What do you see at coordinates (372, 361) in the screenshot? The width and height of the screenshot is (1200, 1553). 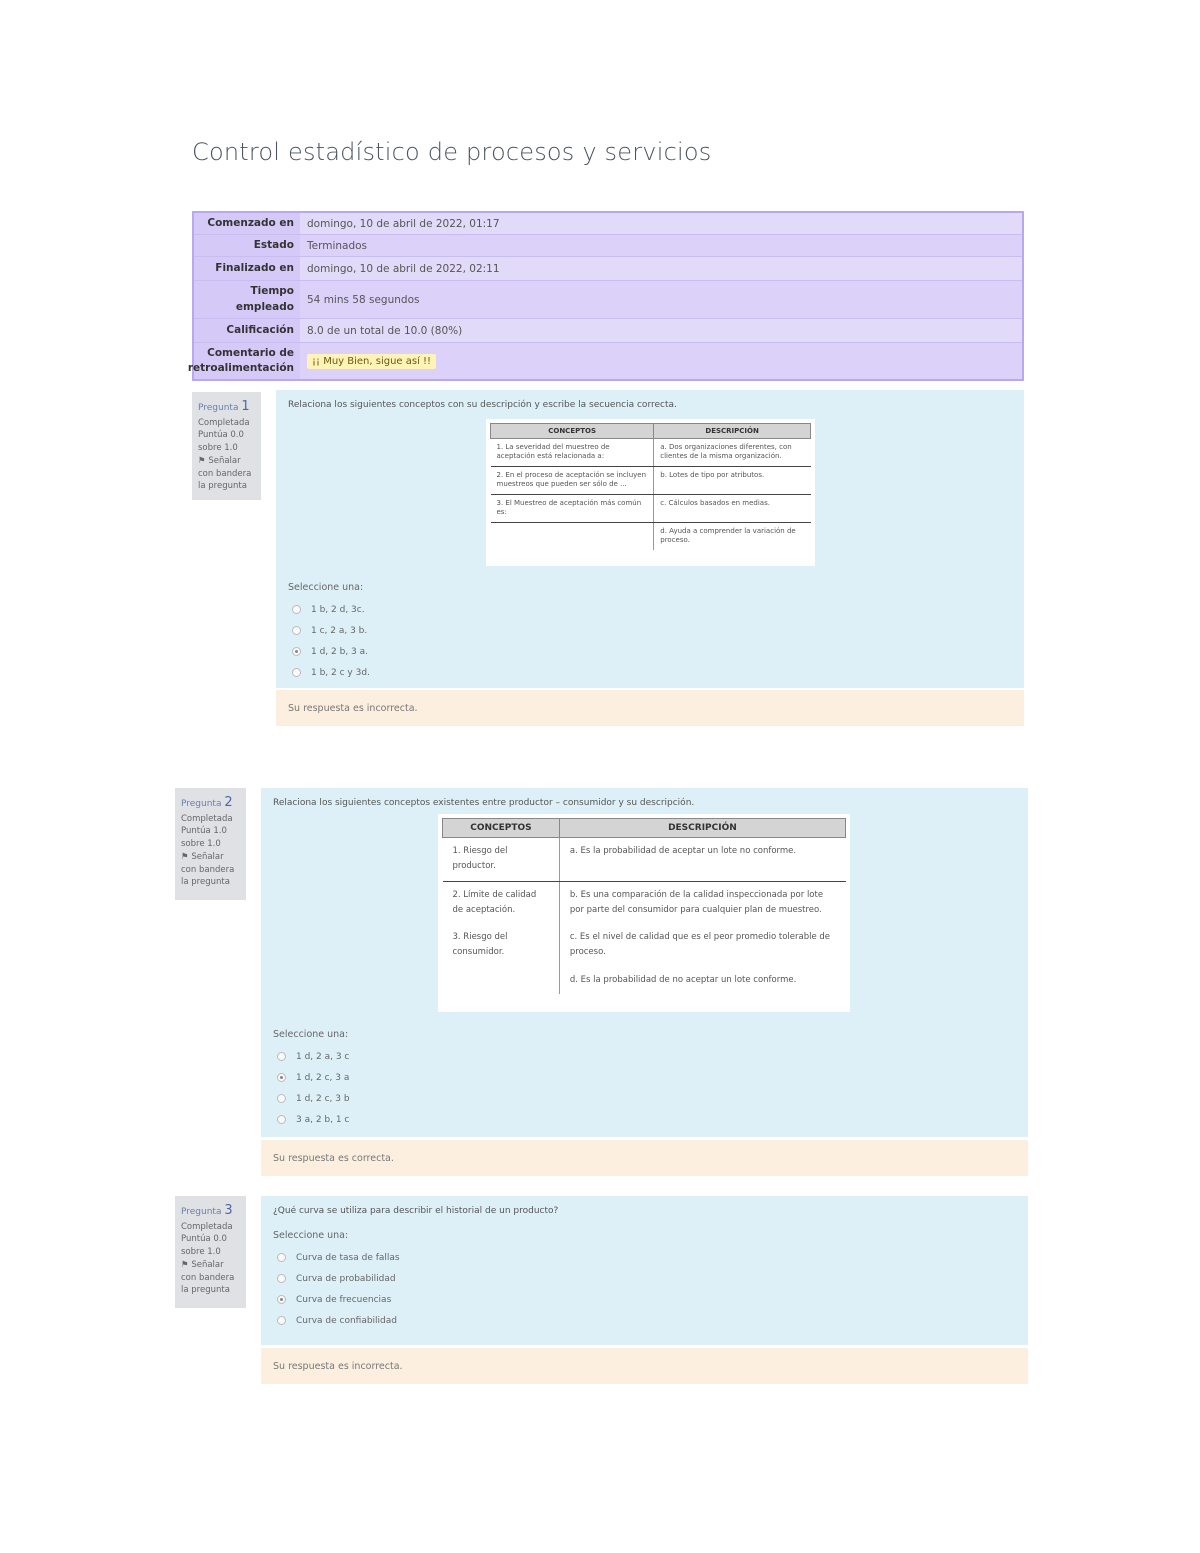 I see `feedback-chip: ¡¡ Muy Bien, sigue así !!` at bounding box center [372, 361].